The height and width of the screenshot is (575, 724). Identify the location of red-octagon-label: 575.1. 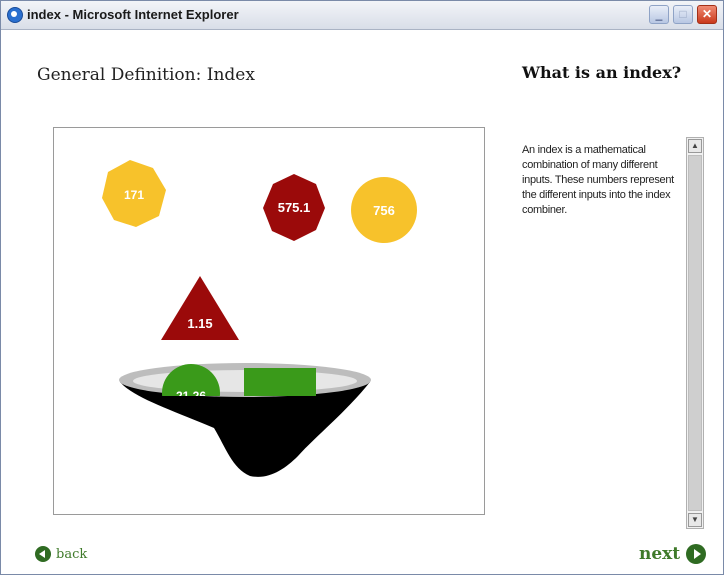
(294, 207).